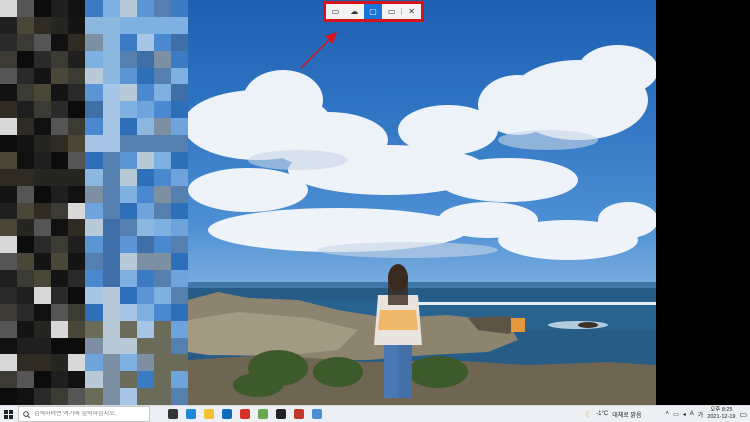 The width and height of the screenshot is (750, 422). I want to click on windows-logo-icon, so click(8, 414).